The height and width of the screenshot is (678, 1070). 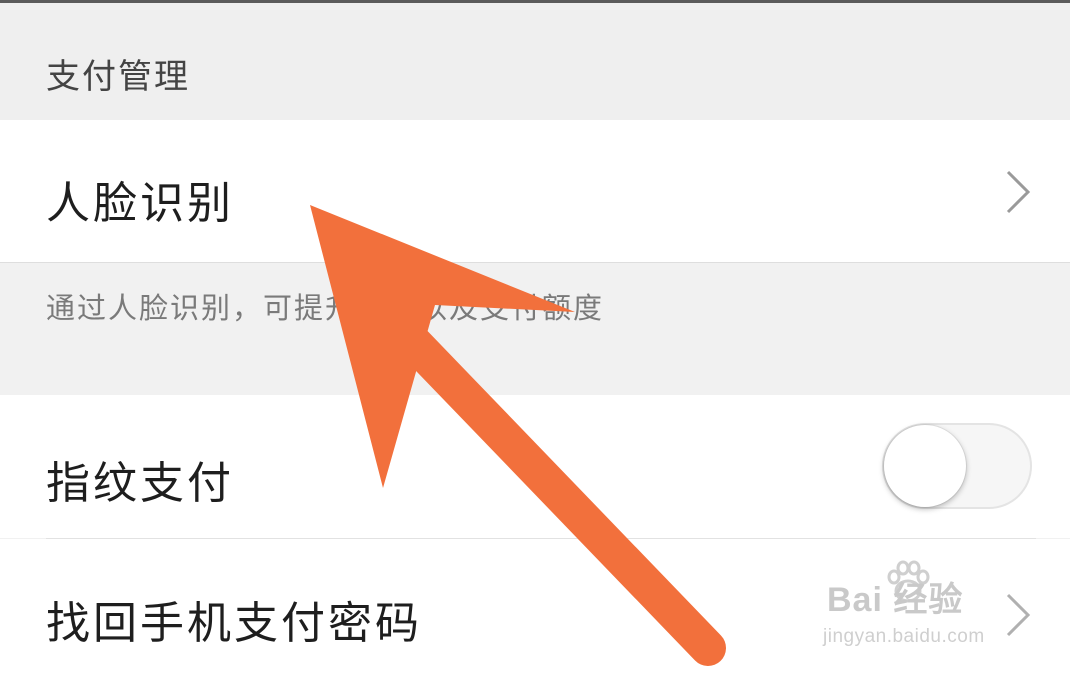 I want to click on face-recognition-label: 人脸识别, so click(x=140, y=203).